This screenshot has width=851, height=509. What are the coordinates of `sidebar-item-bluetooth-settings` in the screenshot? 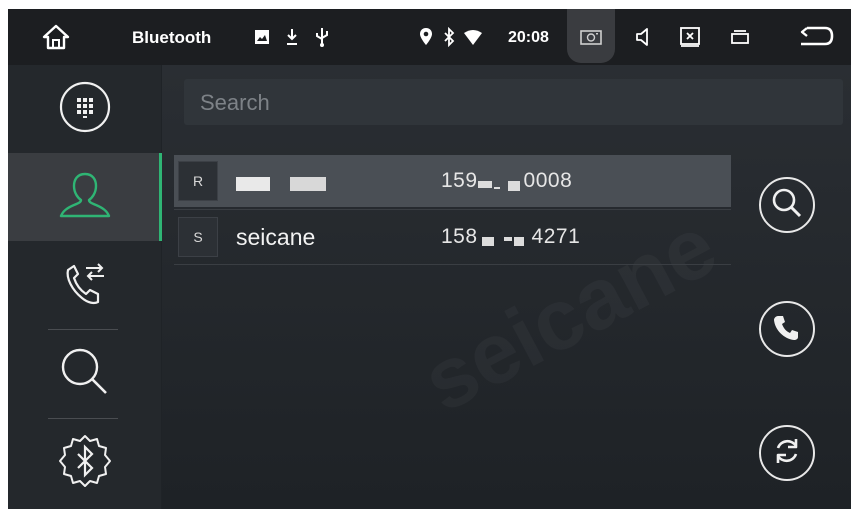 It's located at (84, 463).